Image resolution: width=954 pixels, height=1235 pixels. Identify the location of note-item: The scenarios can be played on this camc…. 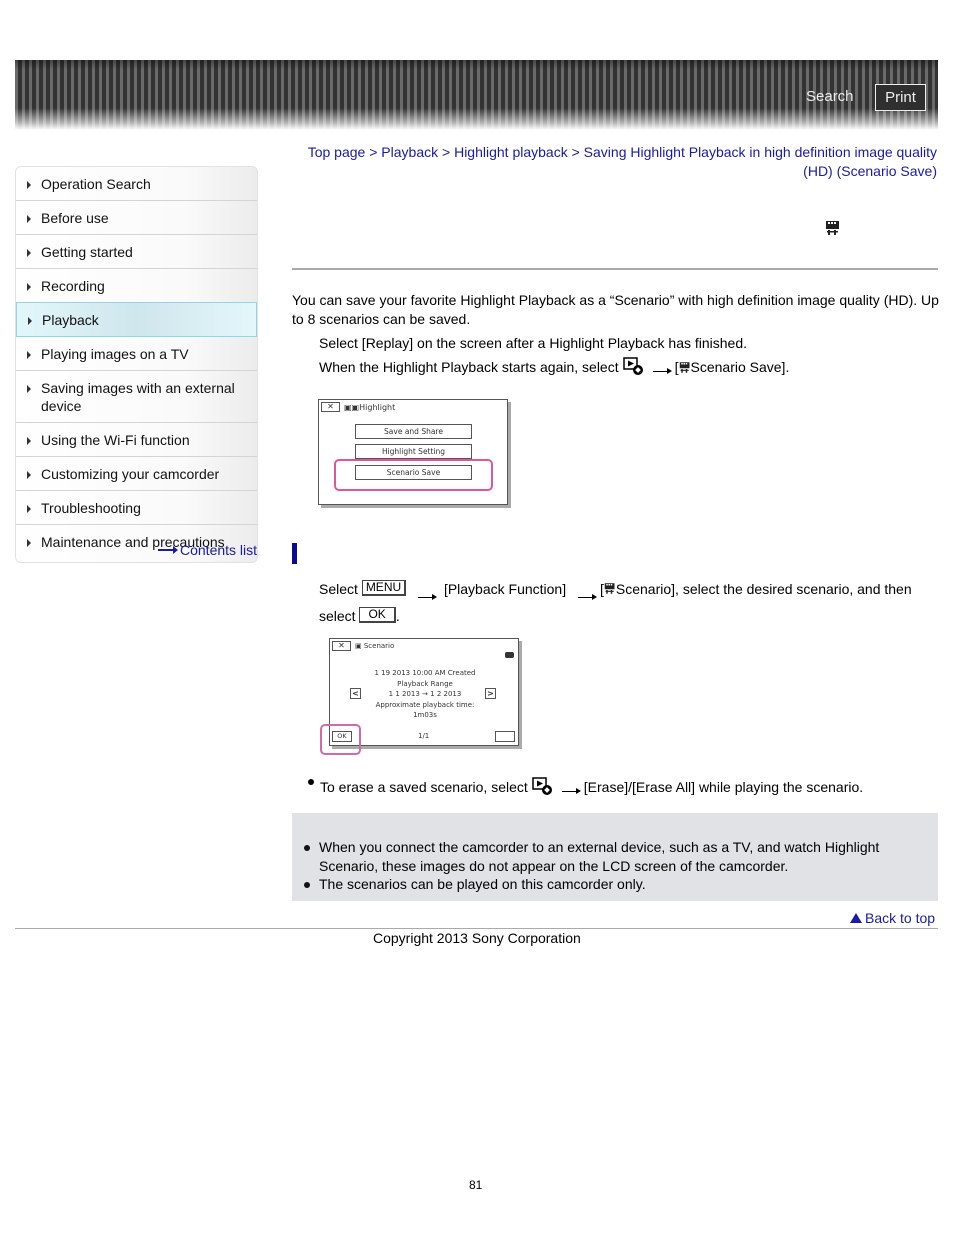
(614, 884).